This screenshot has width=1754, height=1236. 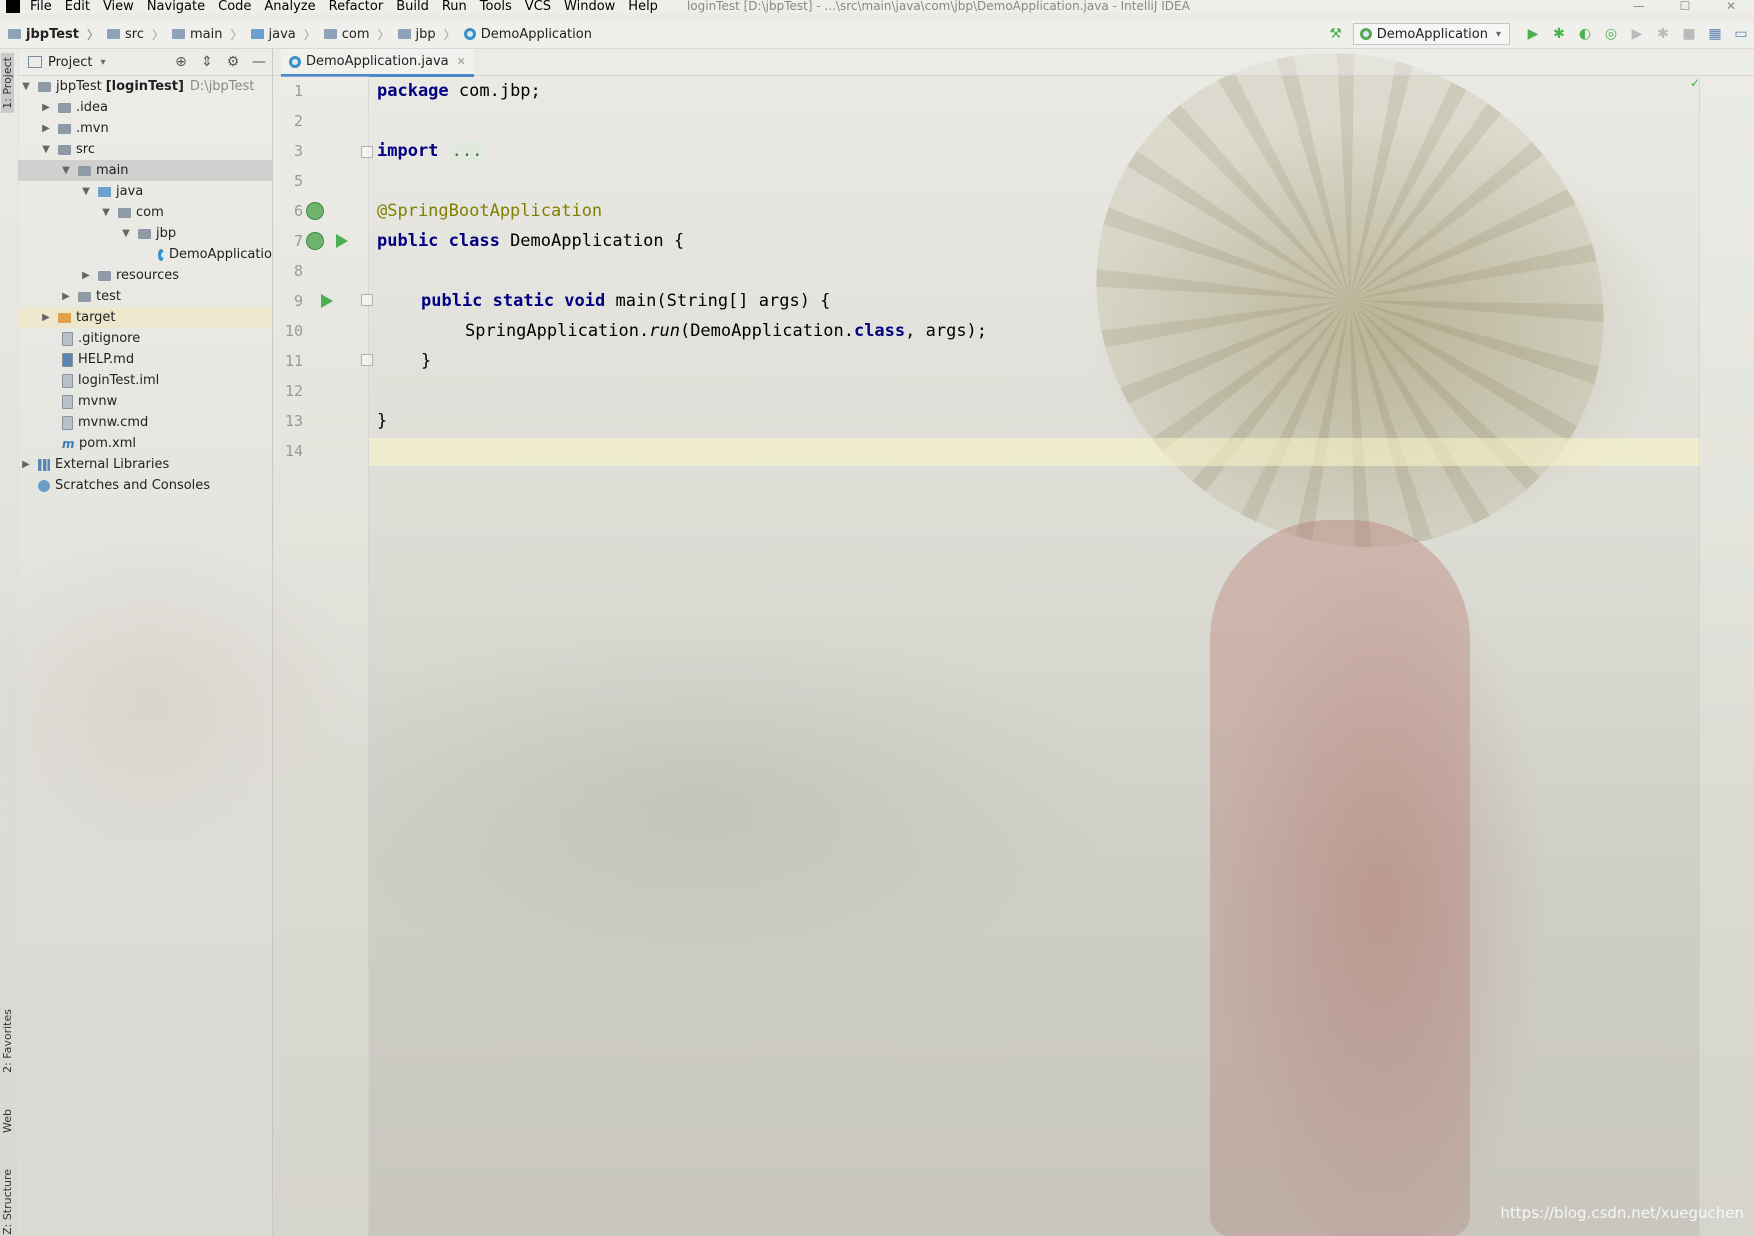 What do you see at coordinates (145, 422) in the screenshot?
I see `tree-item-mvnw-cmd: mvnw.cmd` at bounding box center [145, 422].